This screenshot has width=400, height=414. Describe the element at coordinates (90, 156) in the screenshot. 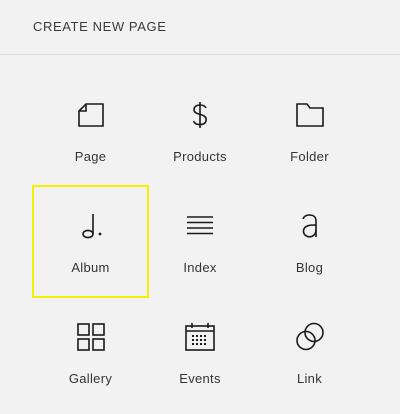

I see `page-type-label: Page` at that location.